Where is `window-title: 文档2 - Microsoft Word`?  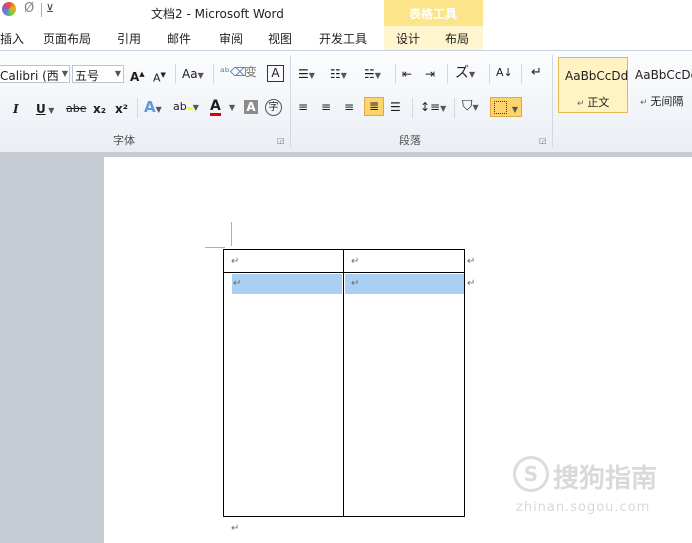 window-title: 文档2 - Microsoft Word is located at coordinates (217, 14).